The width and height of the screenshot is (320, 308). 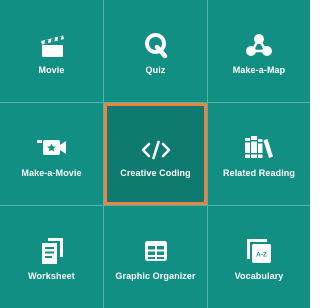 I want to click on tile-make-a-map: Make-a-Map, so click(x=259, y=51).